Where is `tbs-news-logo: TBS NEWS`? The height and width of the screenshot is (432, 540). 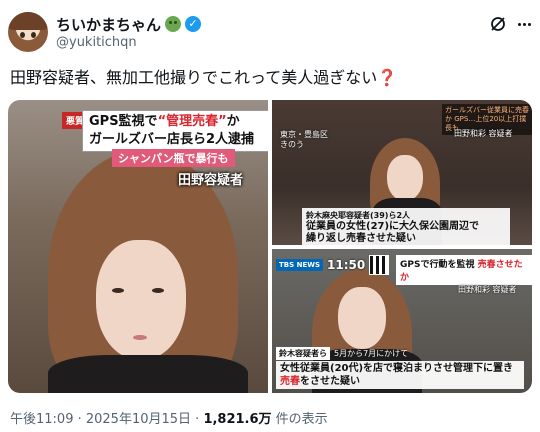
tbs-news-logo: TBS NEWS is located at coordinates (299, 265).